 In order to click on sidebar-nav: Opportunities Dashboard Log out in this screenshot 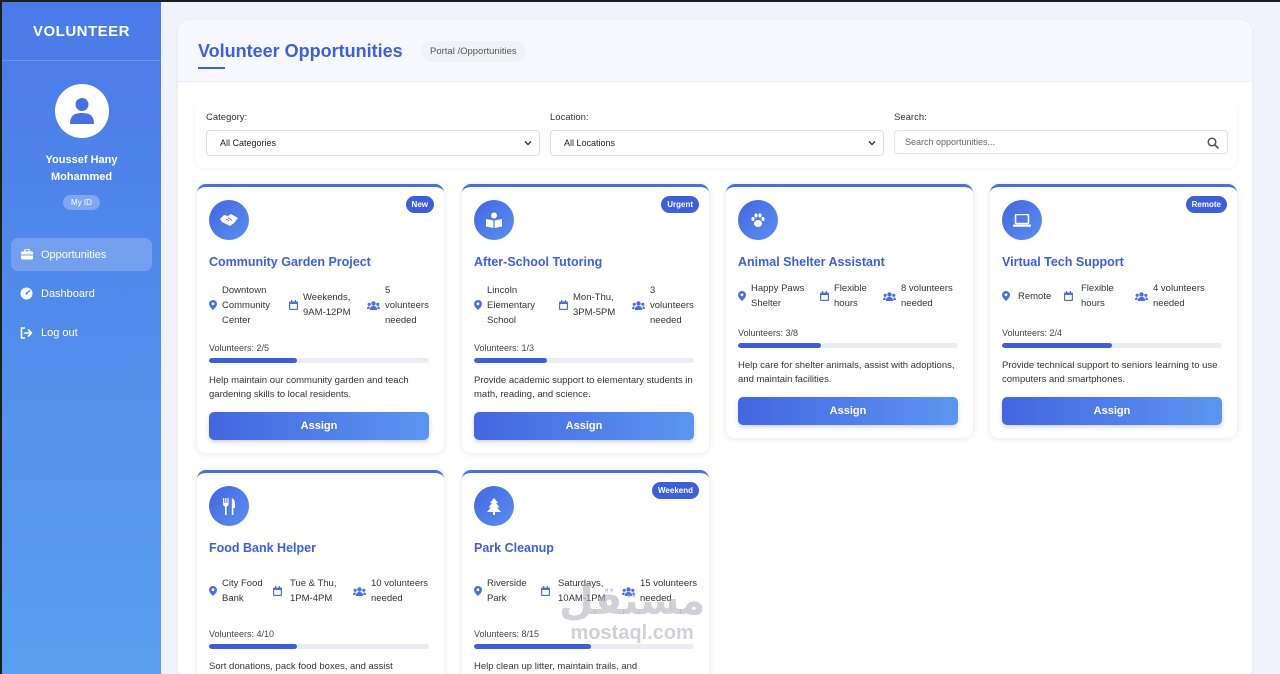, I will do `click(81, 293)`.